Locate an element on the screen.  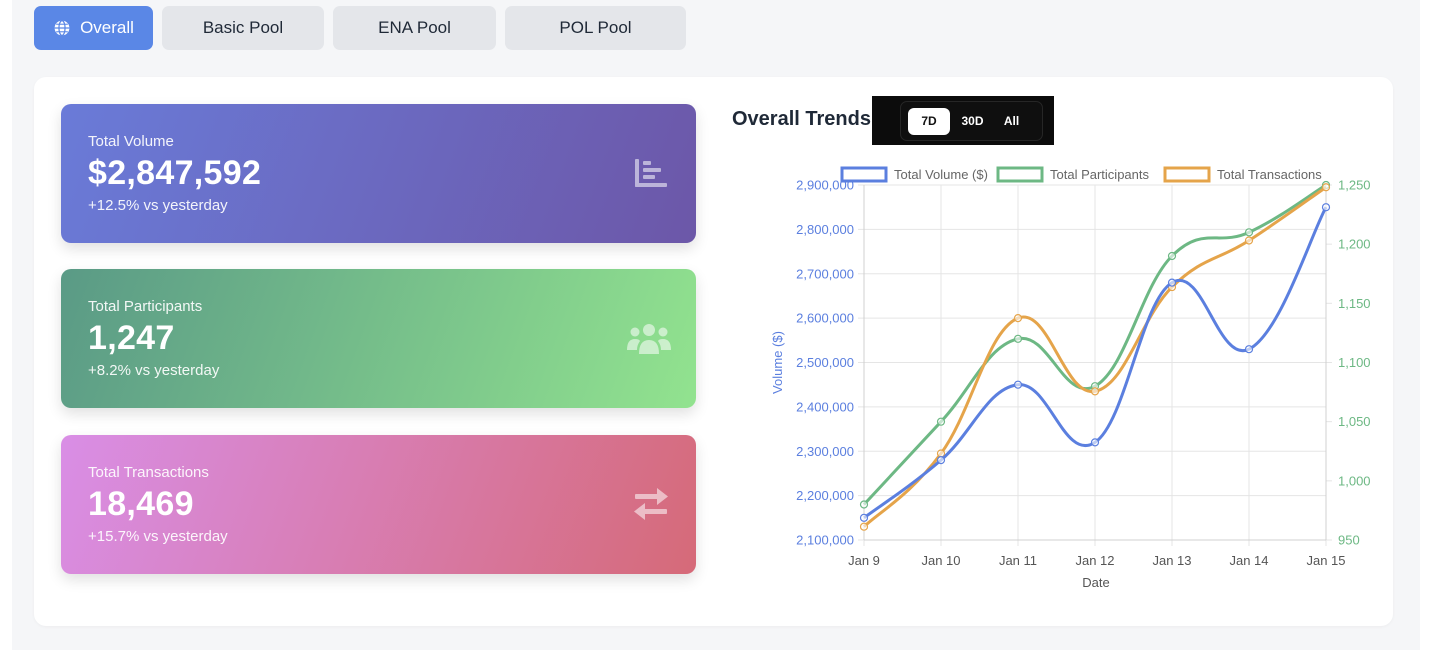
y-left-tick-label: 2,500,000 is located at coordinates (825, 362).